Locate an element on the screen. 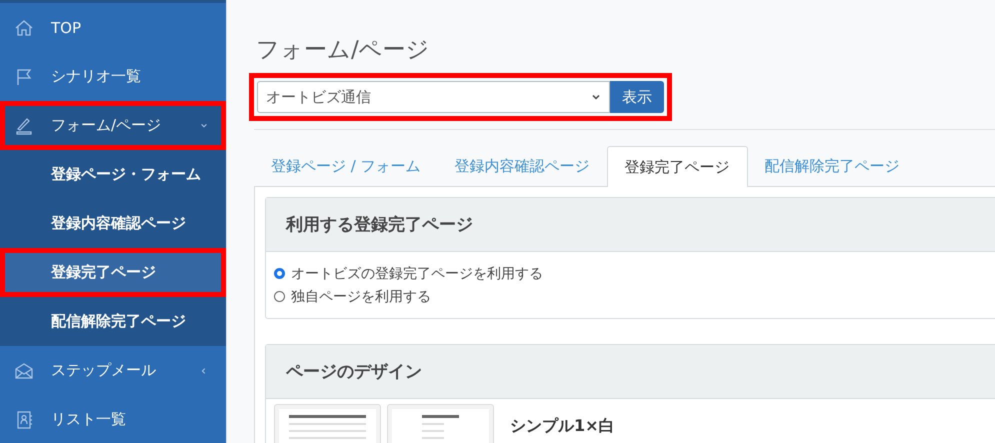 This screenshot has width=995, height=443. pen-icon is located at coordinates (24, 126).